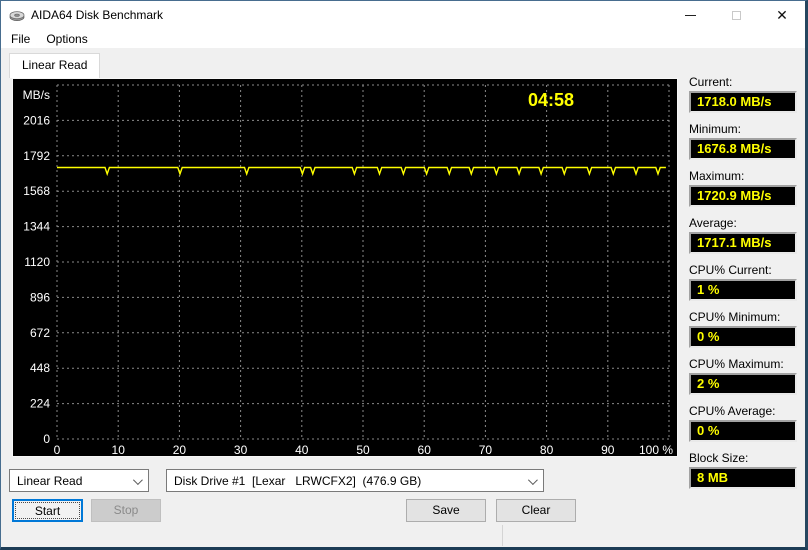 The image size is (808, 550). I want to click on stat-cpu-maximum: CPU% Maximum: 2 %, so click(745, 376).